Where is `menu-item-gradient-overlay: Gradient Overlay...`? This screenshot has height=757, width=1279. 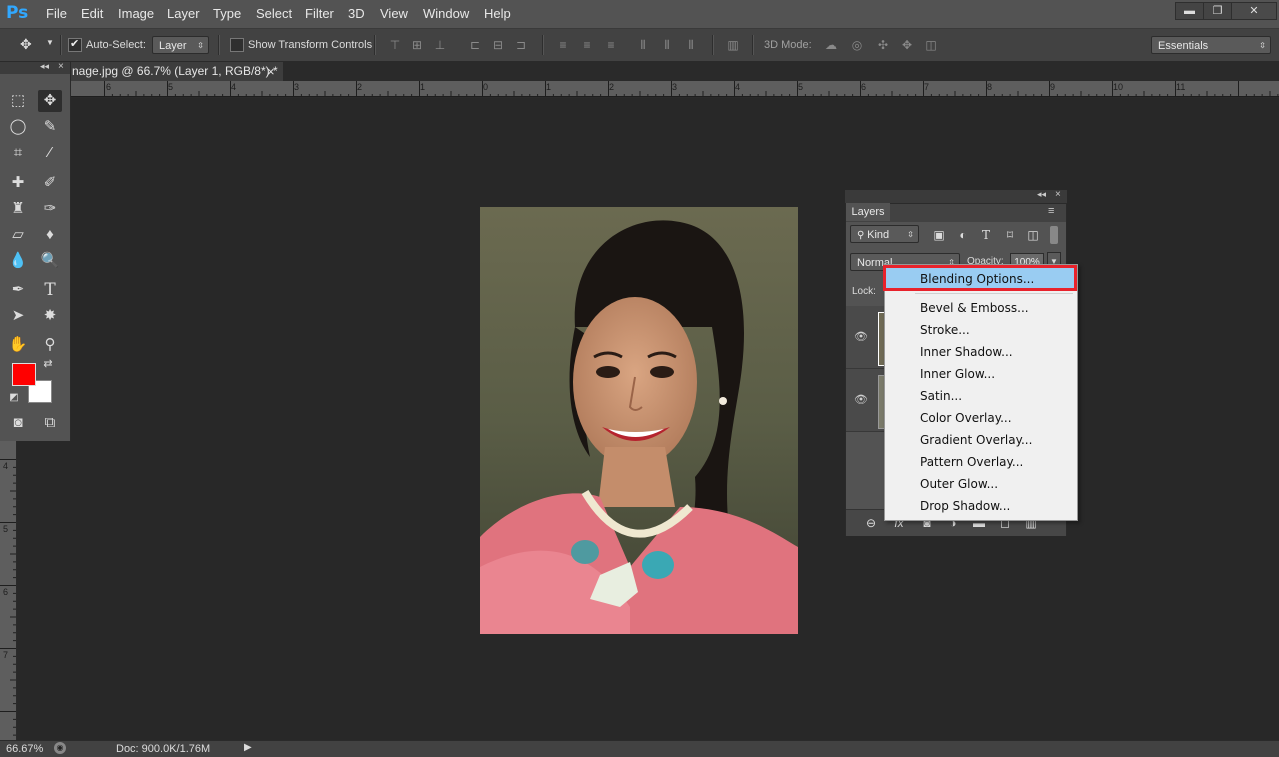
menu-item-gradient-overlay: Gradient Overlay... is located at coordinates (976, 440).